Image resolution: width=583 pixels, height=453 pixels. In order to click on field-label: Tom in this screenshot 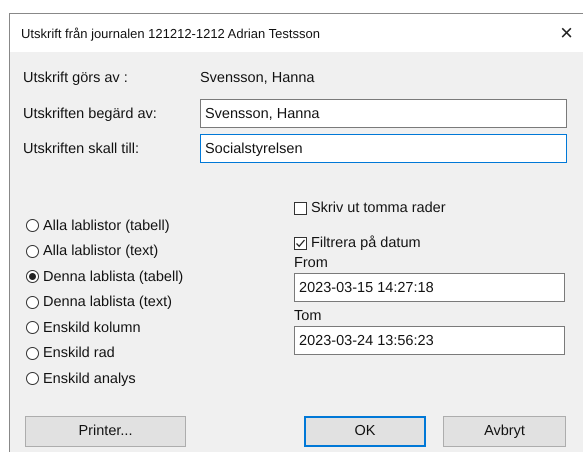, I will do `click(308, 316)`.